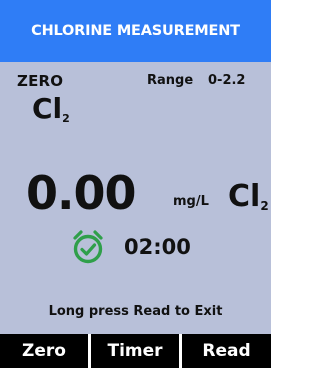 Image resolution: width=320 pixels, height=368 pixels. I want to click on screen-title: CHLORINE MEASUREMENT, so click(135, 31).